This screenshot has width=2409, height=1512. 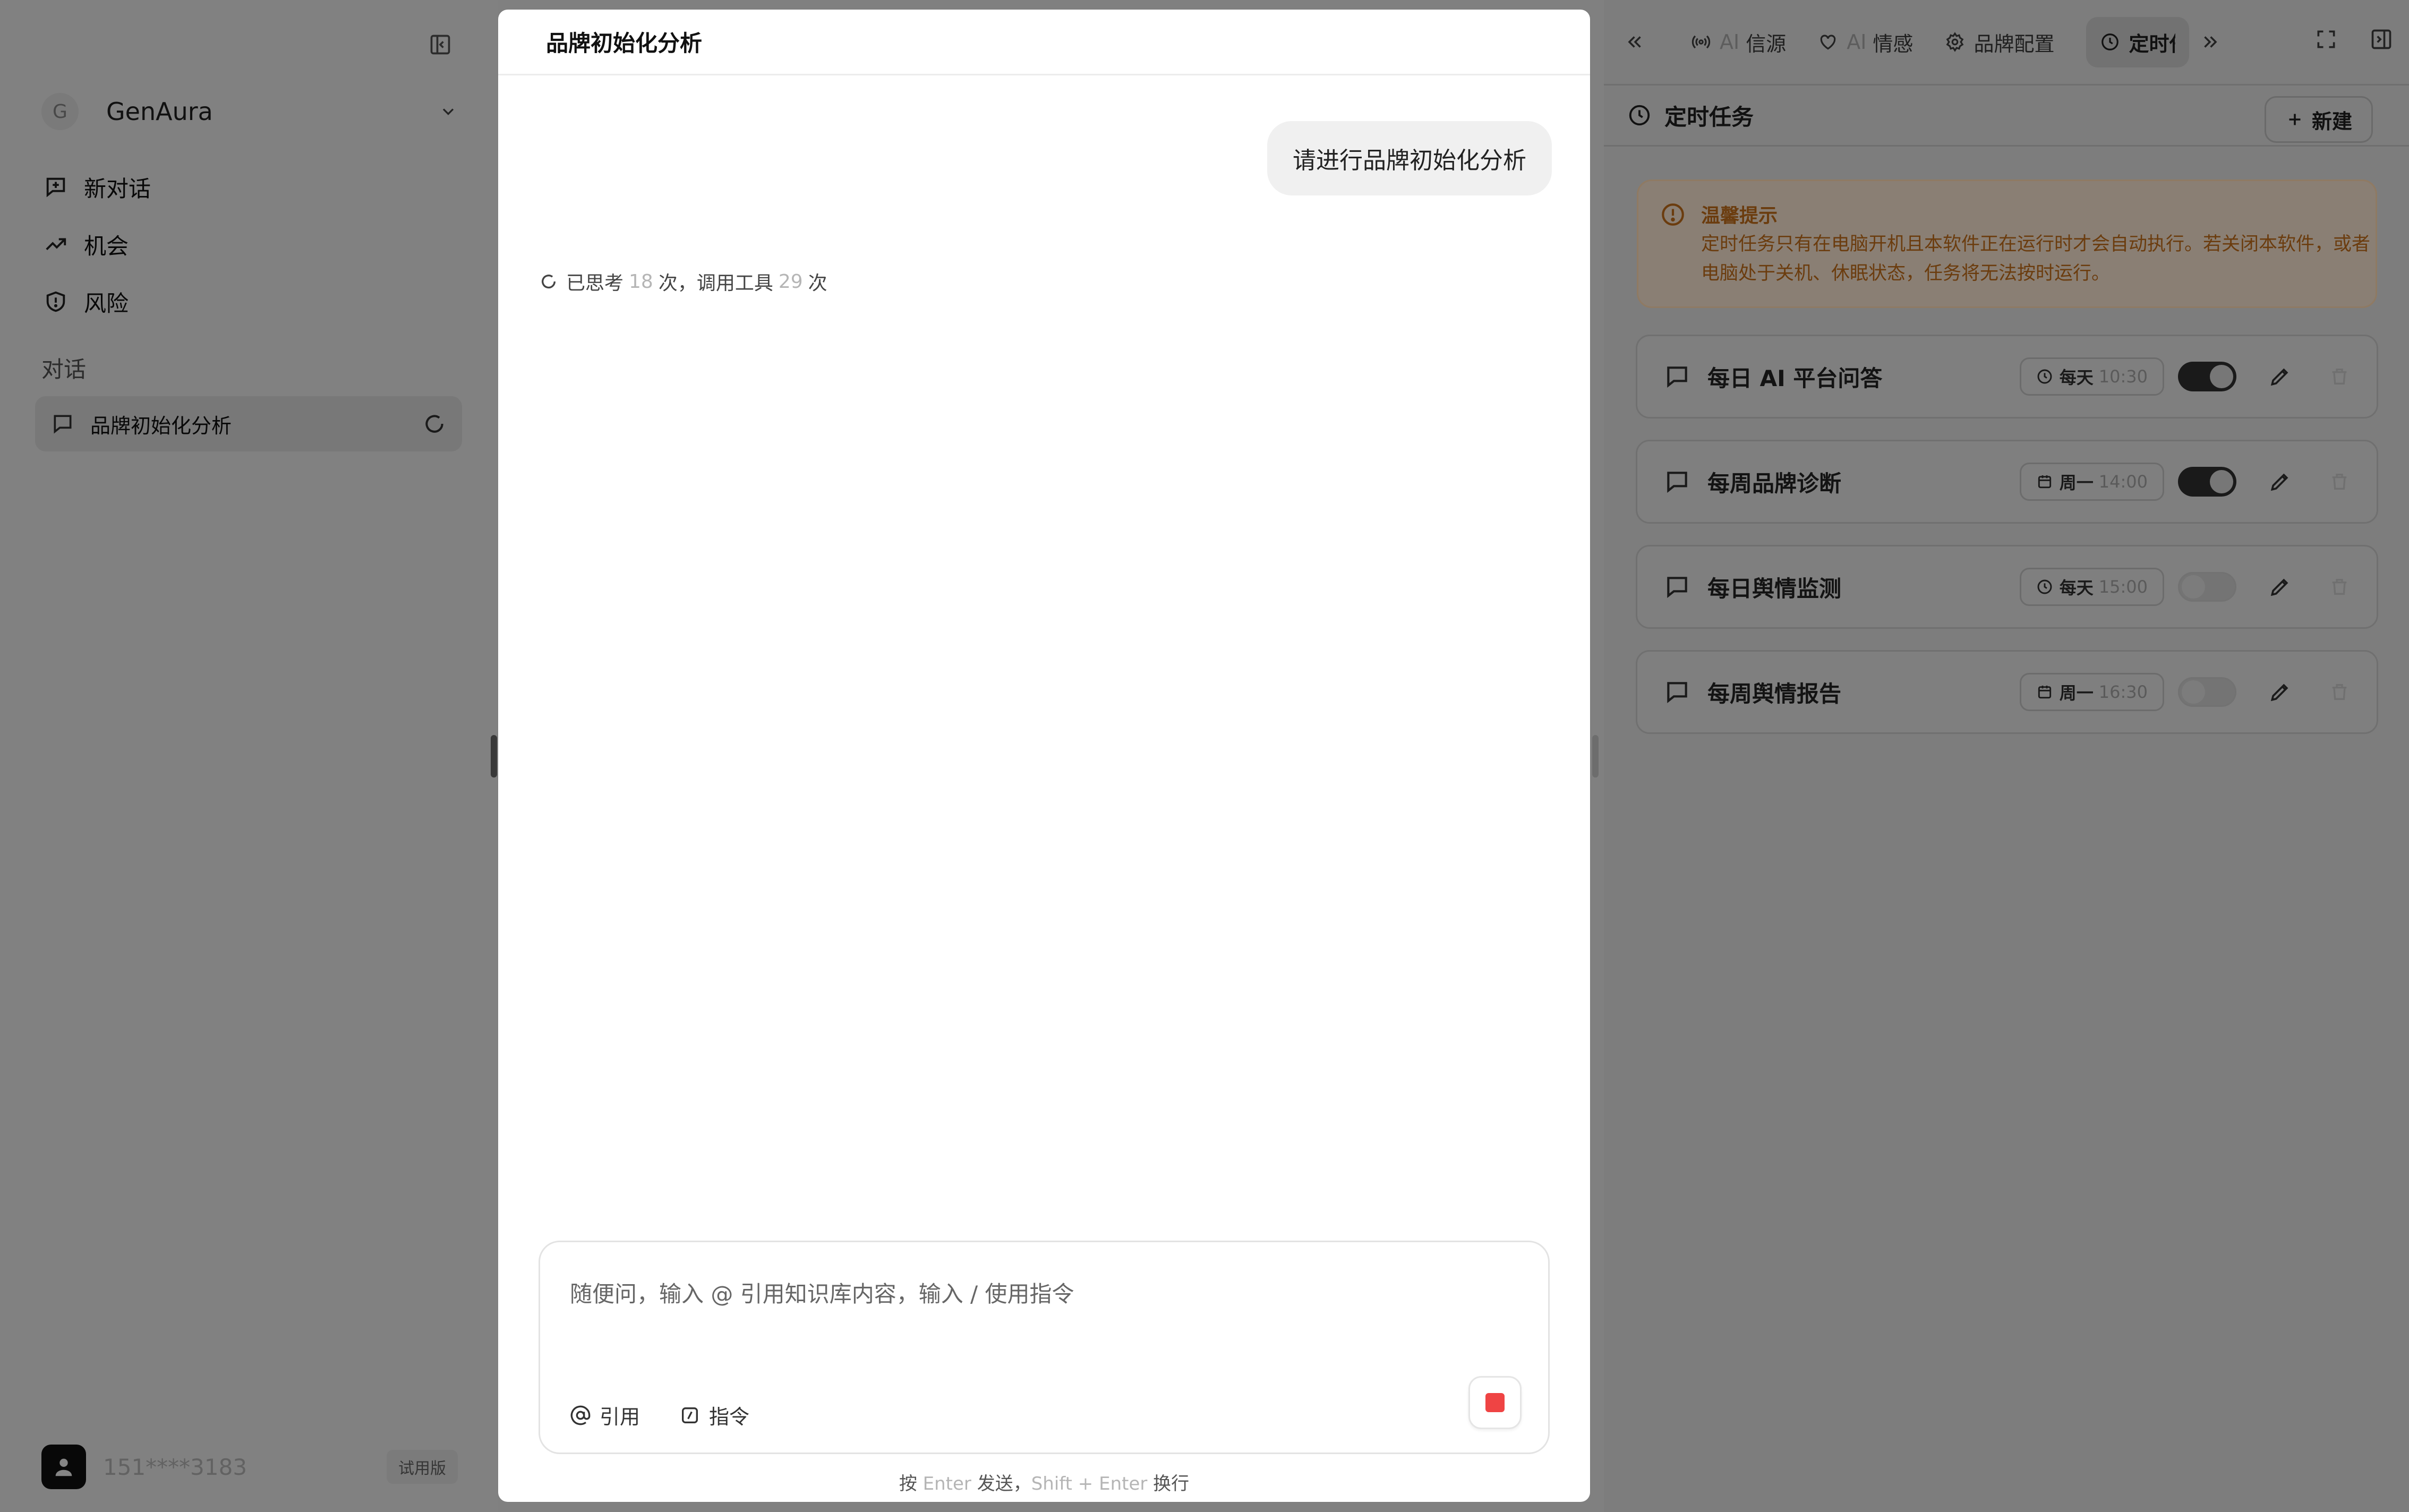 What do you see at coordinates (1795, 378) in the screenshot?
I see `task-name: 每日 AI 平台问答` at bounding box center [1795, 378].